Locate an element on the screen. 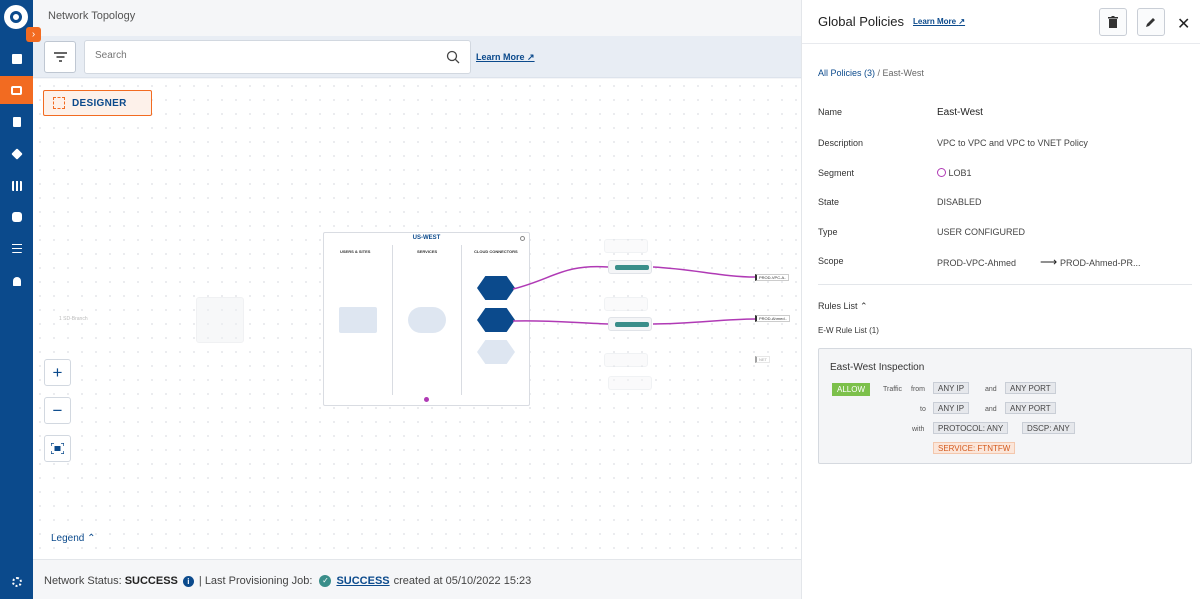 This screenshot has height=599, width=1200. created-at-text: created at 05/10/2022 15:23 is located at coordinates (462, 581).